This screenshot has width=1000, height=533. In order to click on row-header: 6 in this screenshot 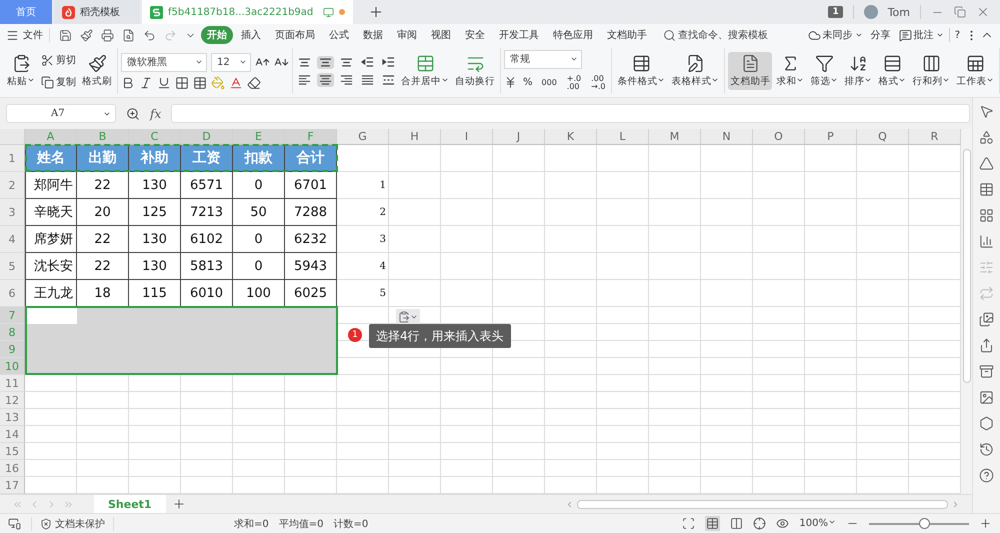, I will do `click(12, 293)`.